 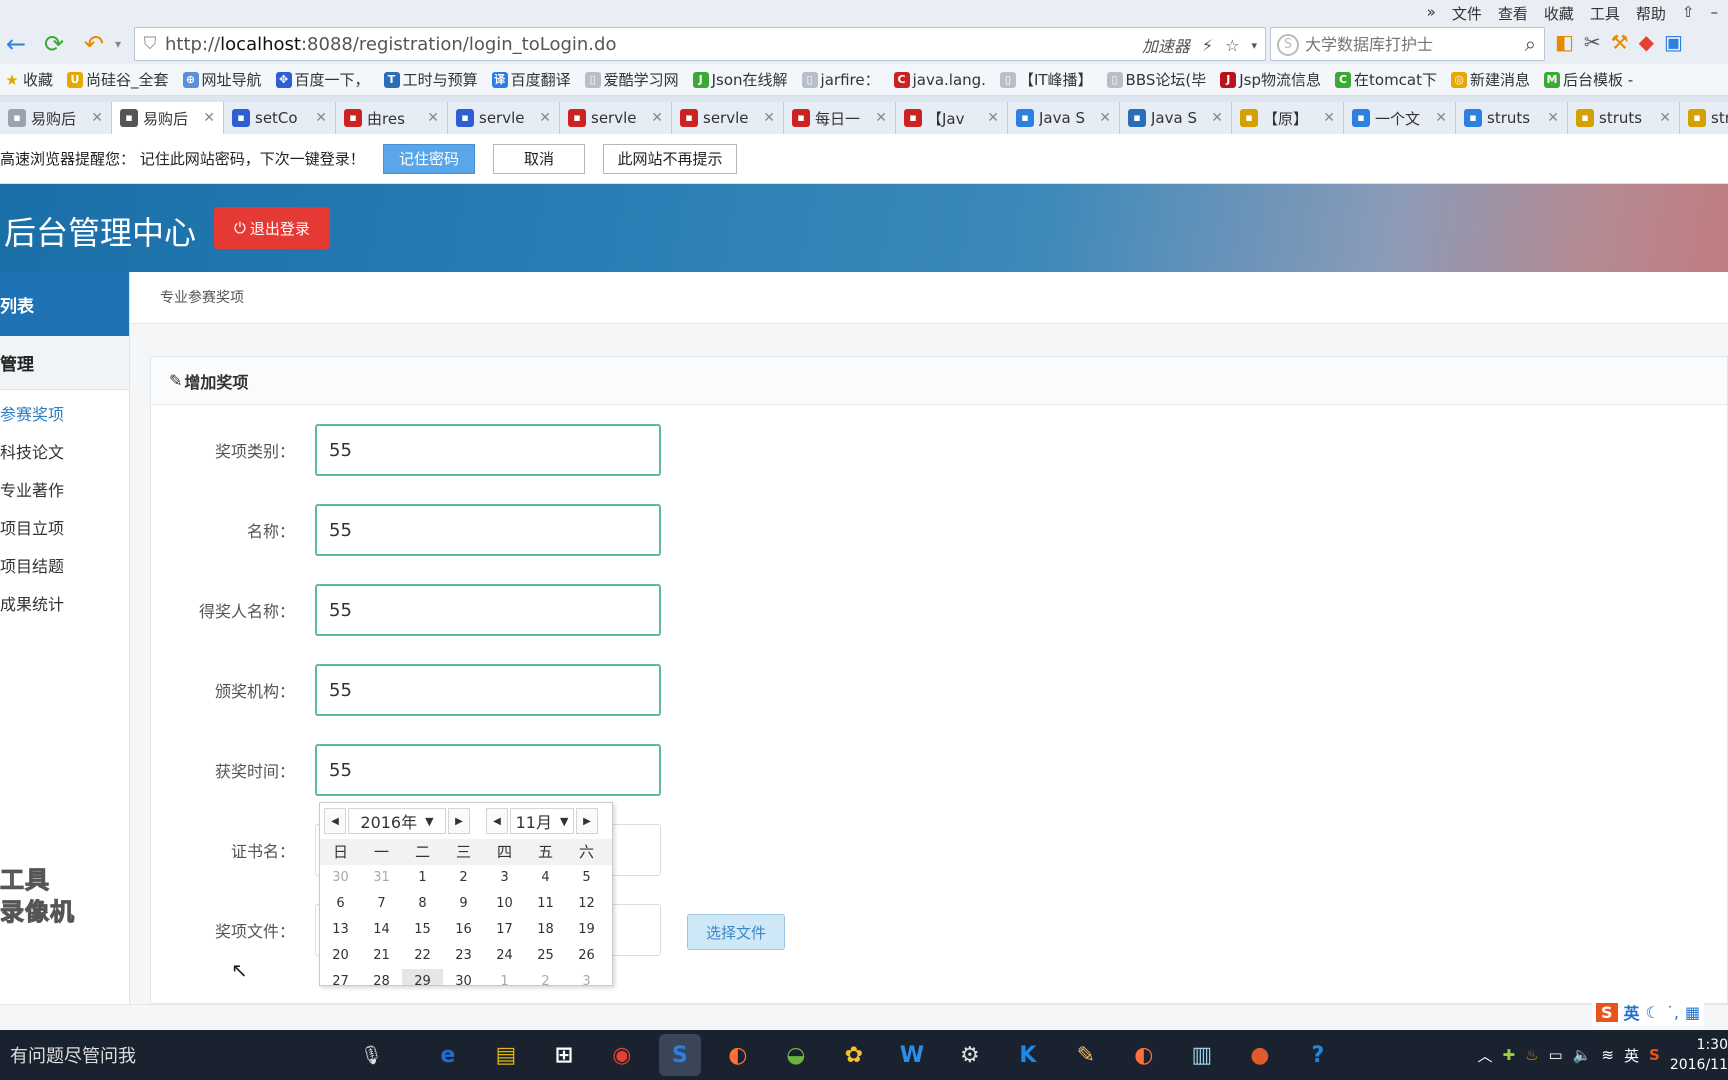 What do you see at coordinates (64, 535) in the screenshot?
I see `sidebar-item-project-start: 项目立项` at bounding box center [64, 535].